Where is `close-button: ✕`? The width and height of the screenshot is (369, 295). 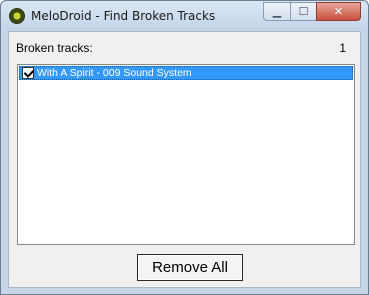 close-button: ✕ is located at coordinates (338, 11).